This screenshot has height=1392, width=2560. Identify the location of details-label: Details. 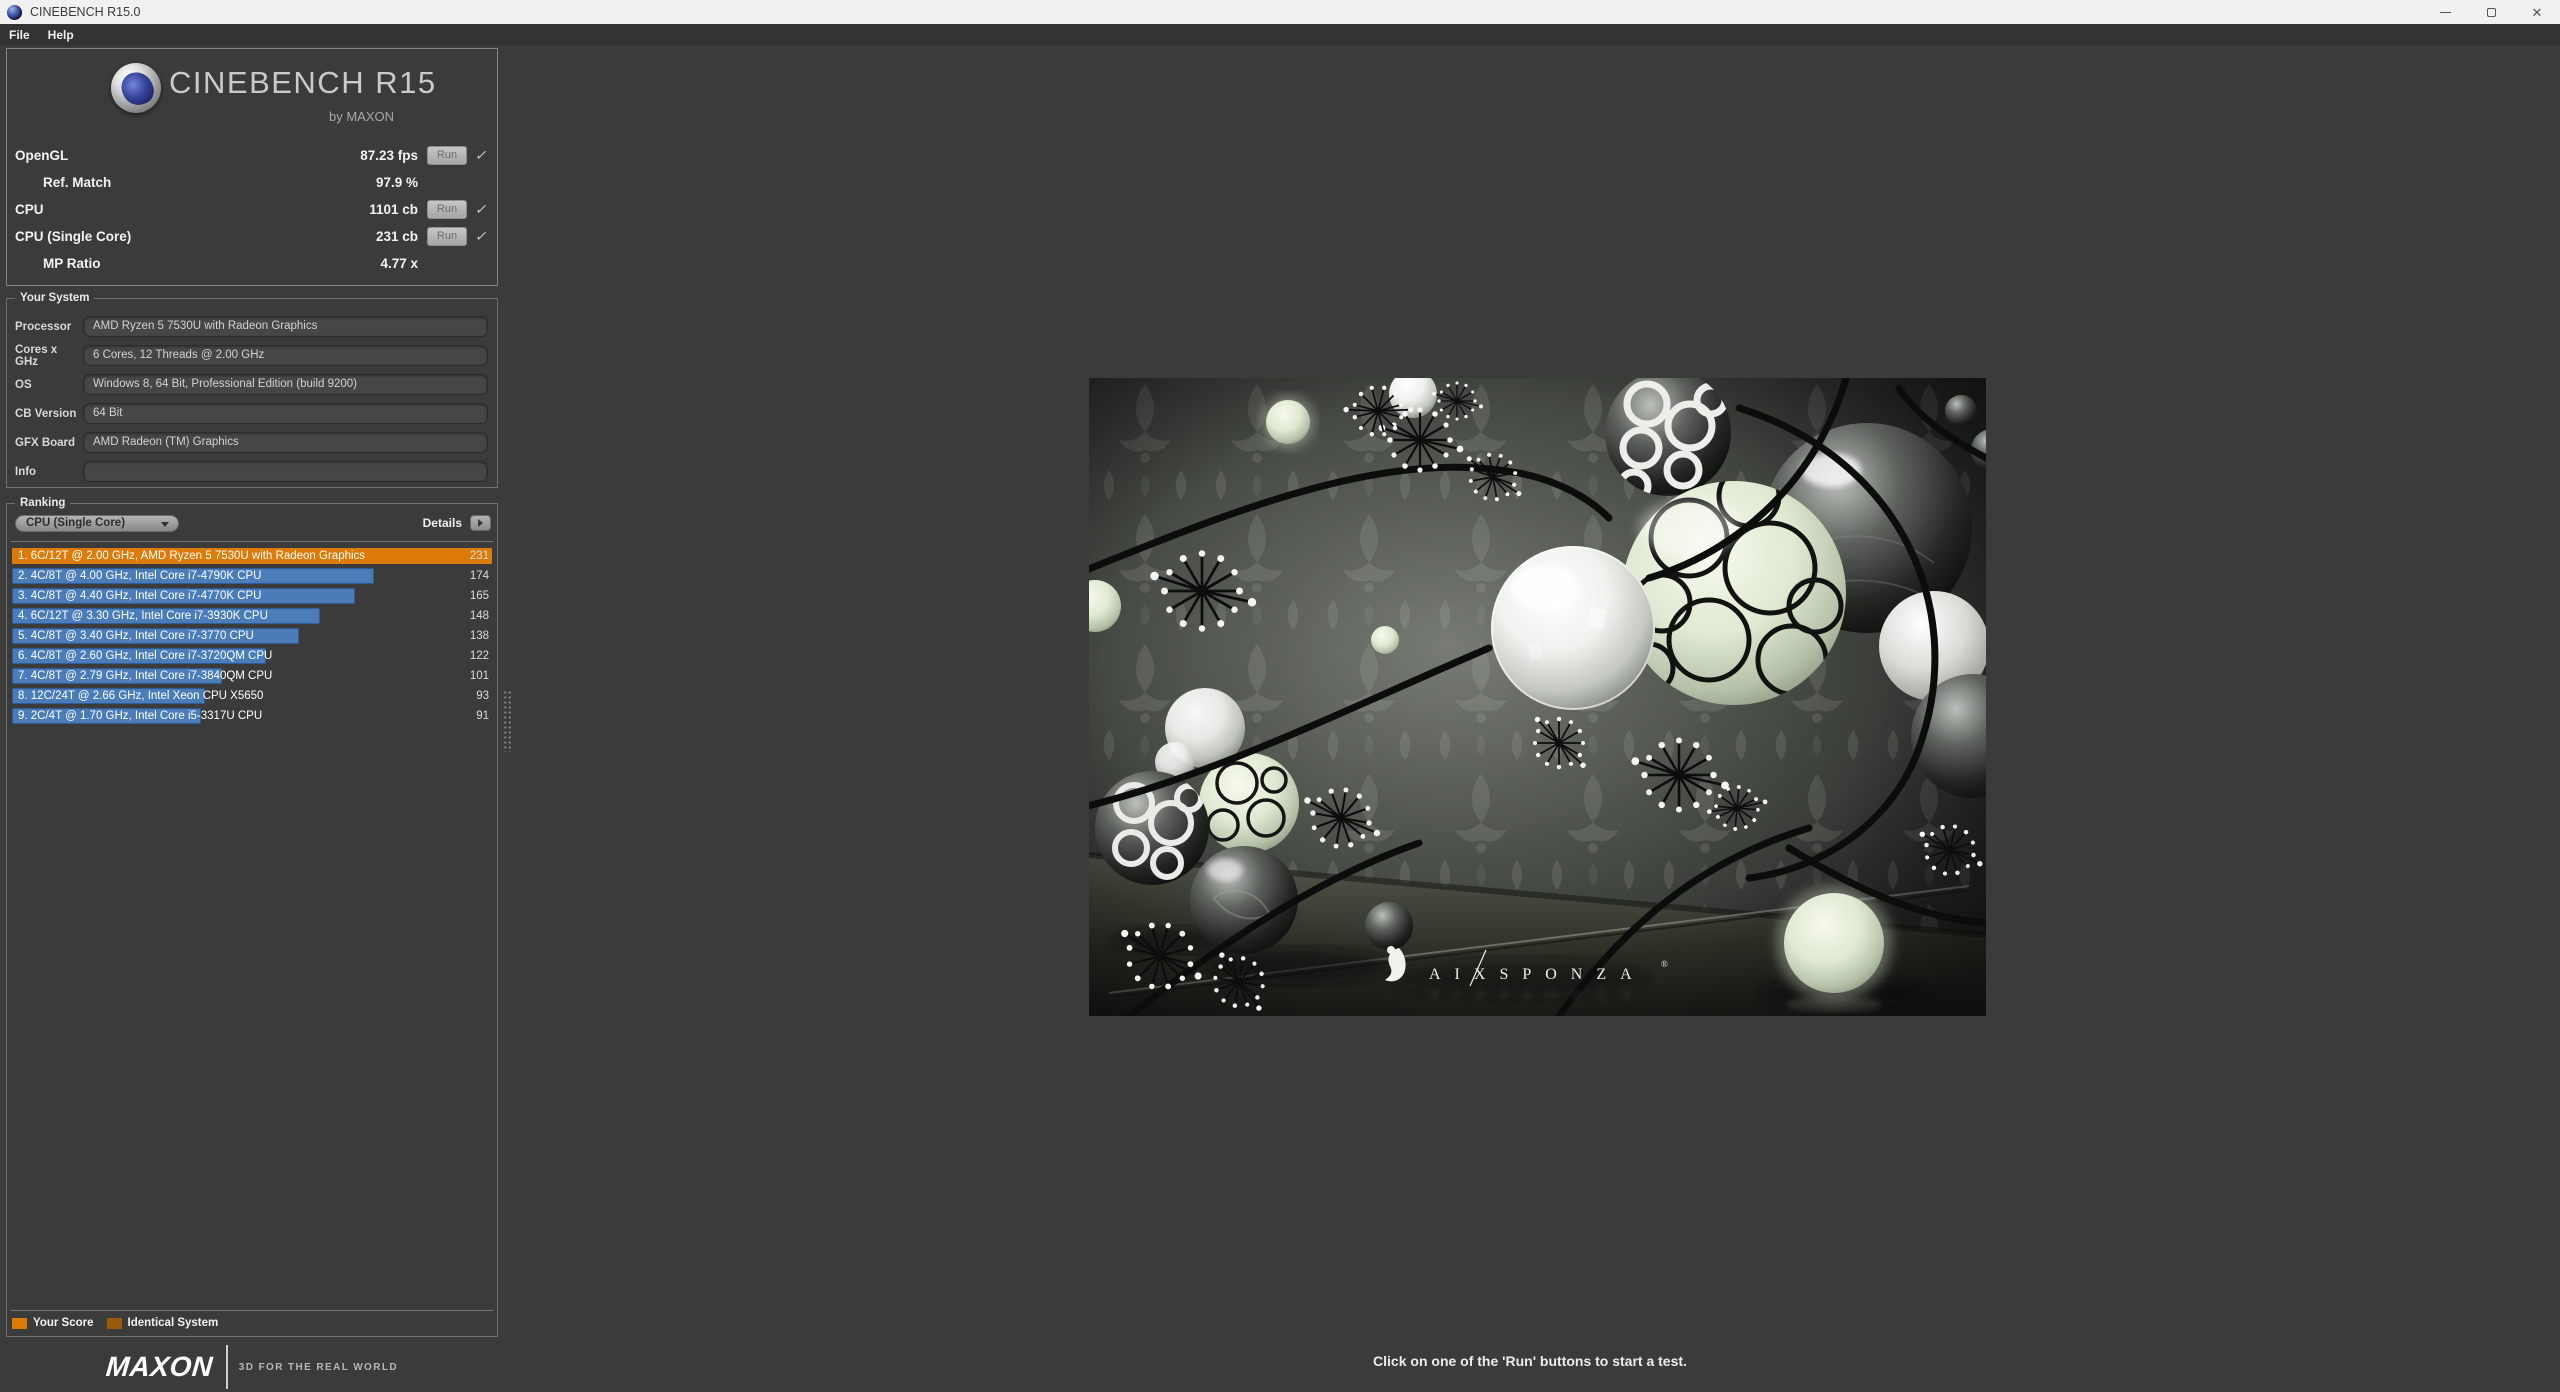
(442, 523).